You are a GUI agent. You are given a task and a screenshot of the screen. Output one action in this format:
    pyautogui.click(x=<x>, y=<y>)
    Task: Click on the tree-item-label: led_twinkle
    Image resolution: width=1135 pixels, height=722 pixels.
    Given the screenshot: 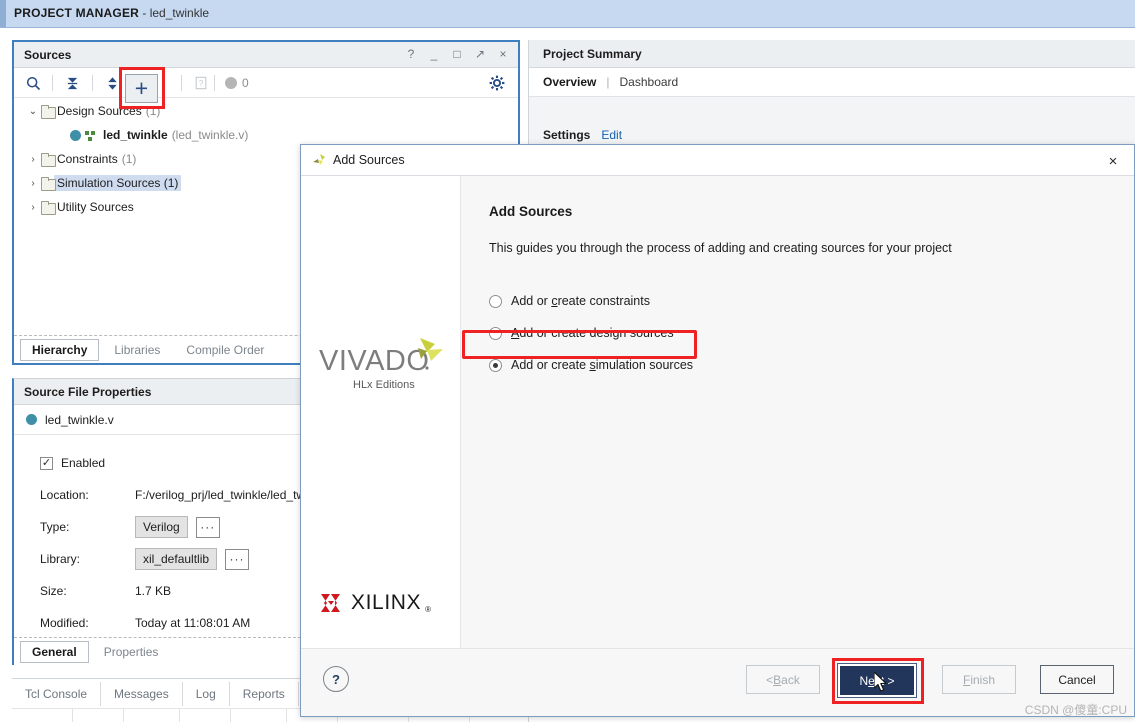 What is the action you would take?
    pyautogui.click(x=135, y=135)
    